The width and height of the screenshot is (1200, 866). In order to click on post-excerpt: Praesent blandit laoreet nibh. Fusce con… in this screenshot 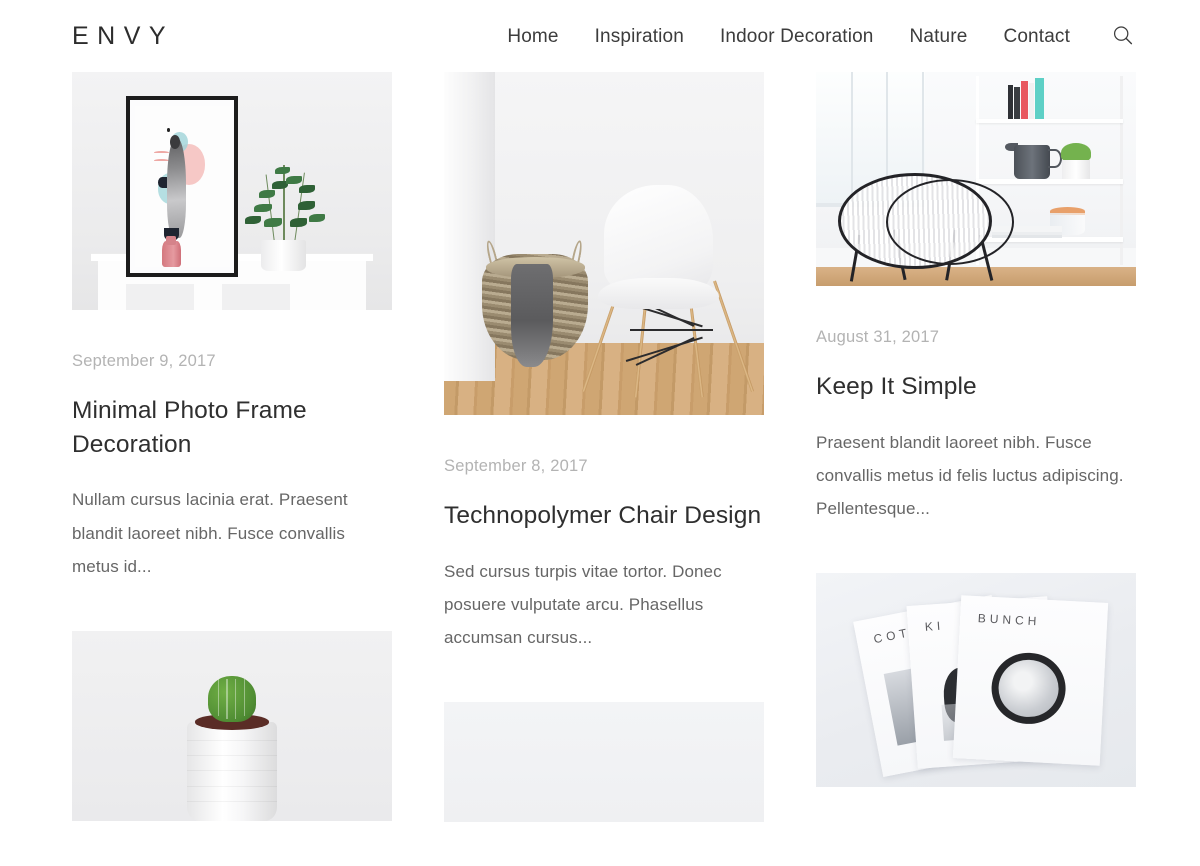, I will do `click(970, 475)`.